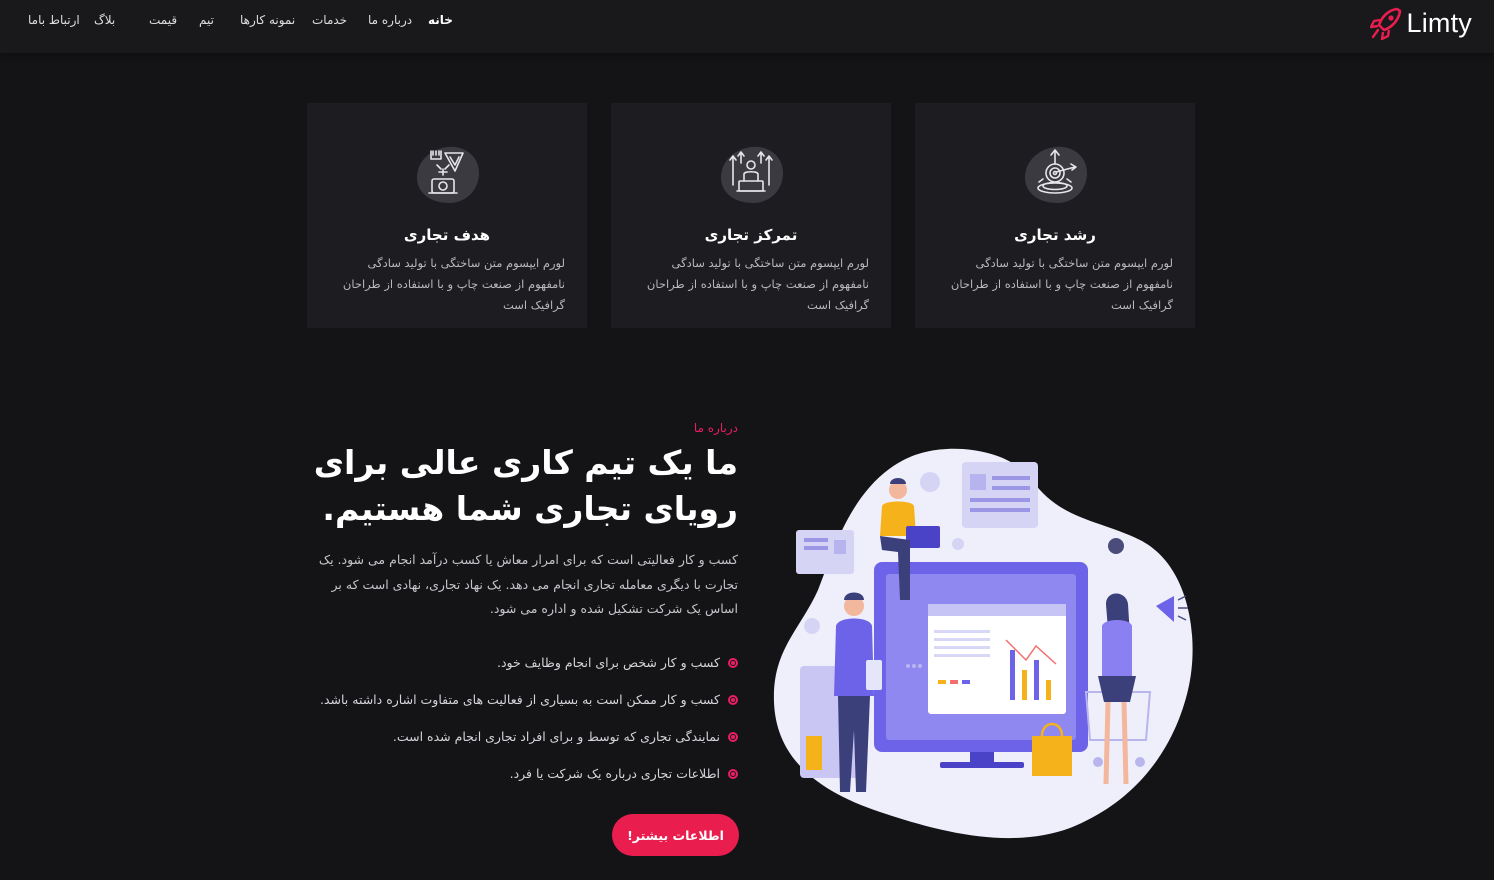  I want to click on list-item: اطلاعات تجاری درباره یک شرکت یا فرد., so click(518, 773).